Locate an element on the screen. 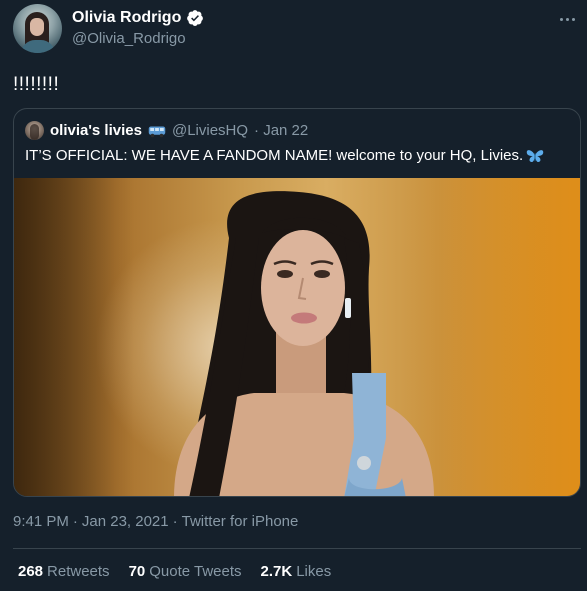 This screenshot has width=587, height=591. author-name-row: Olivia Rodrigo is located at coordinates (138, 18).